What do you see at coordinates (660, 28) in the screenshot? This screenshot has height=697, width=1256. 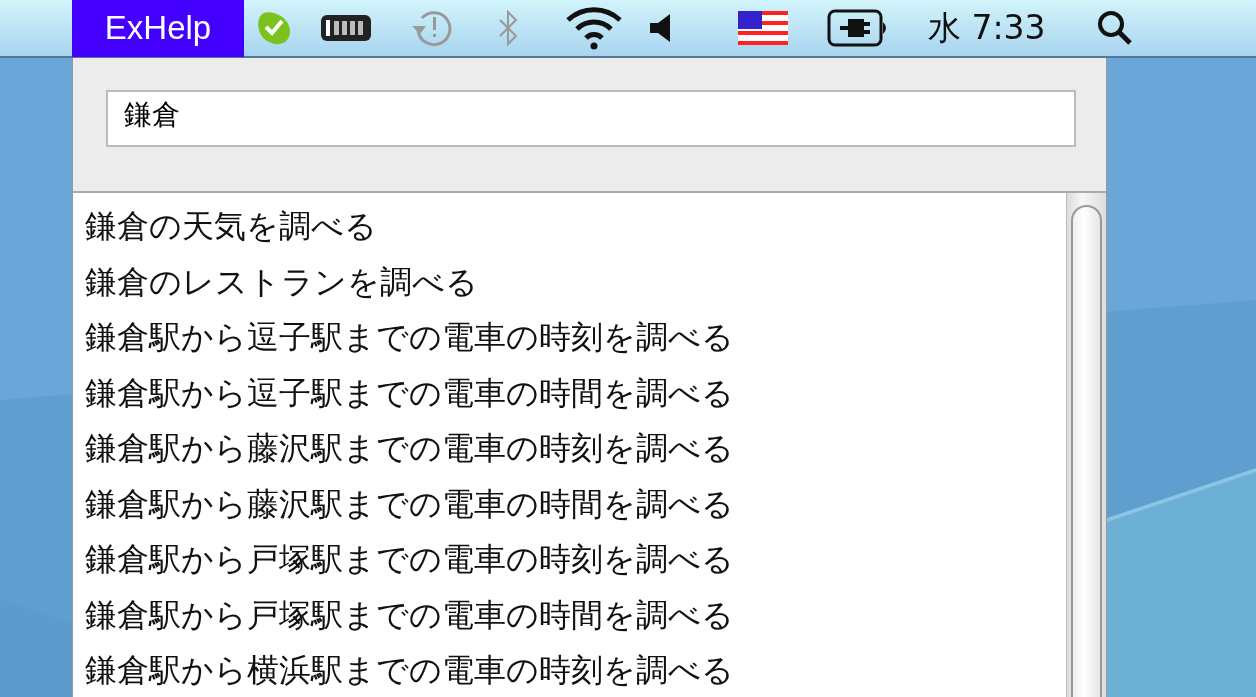 I see `speaker-icon` at bounding box center [660, 28].